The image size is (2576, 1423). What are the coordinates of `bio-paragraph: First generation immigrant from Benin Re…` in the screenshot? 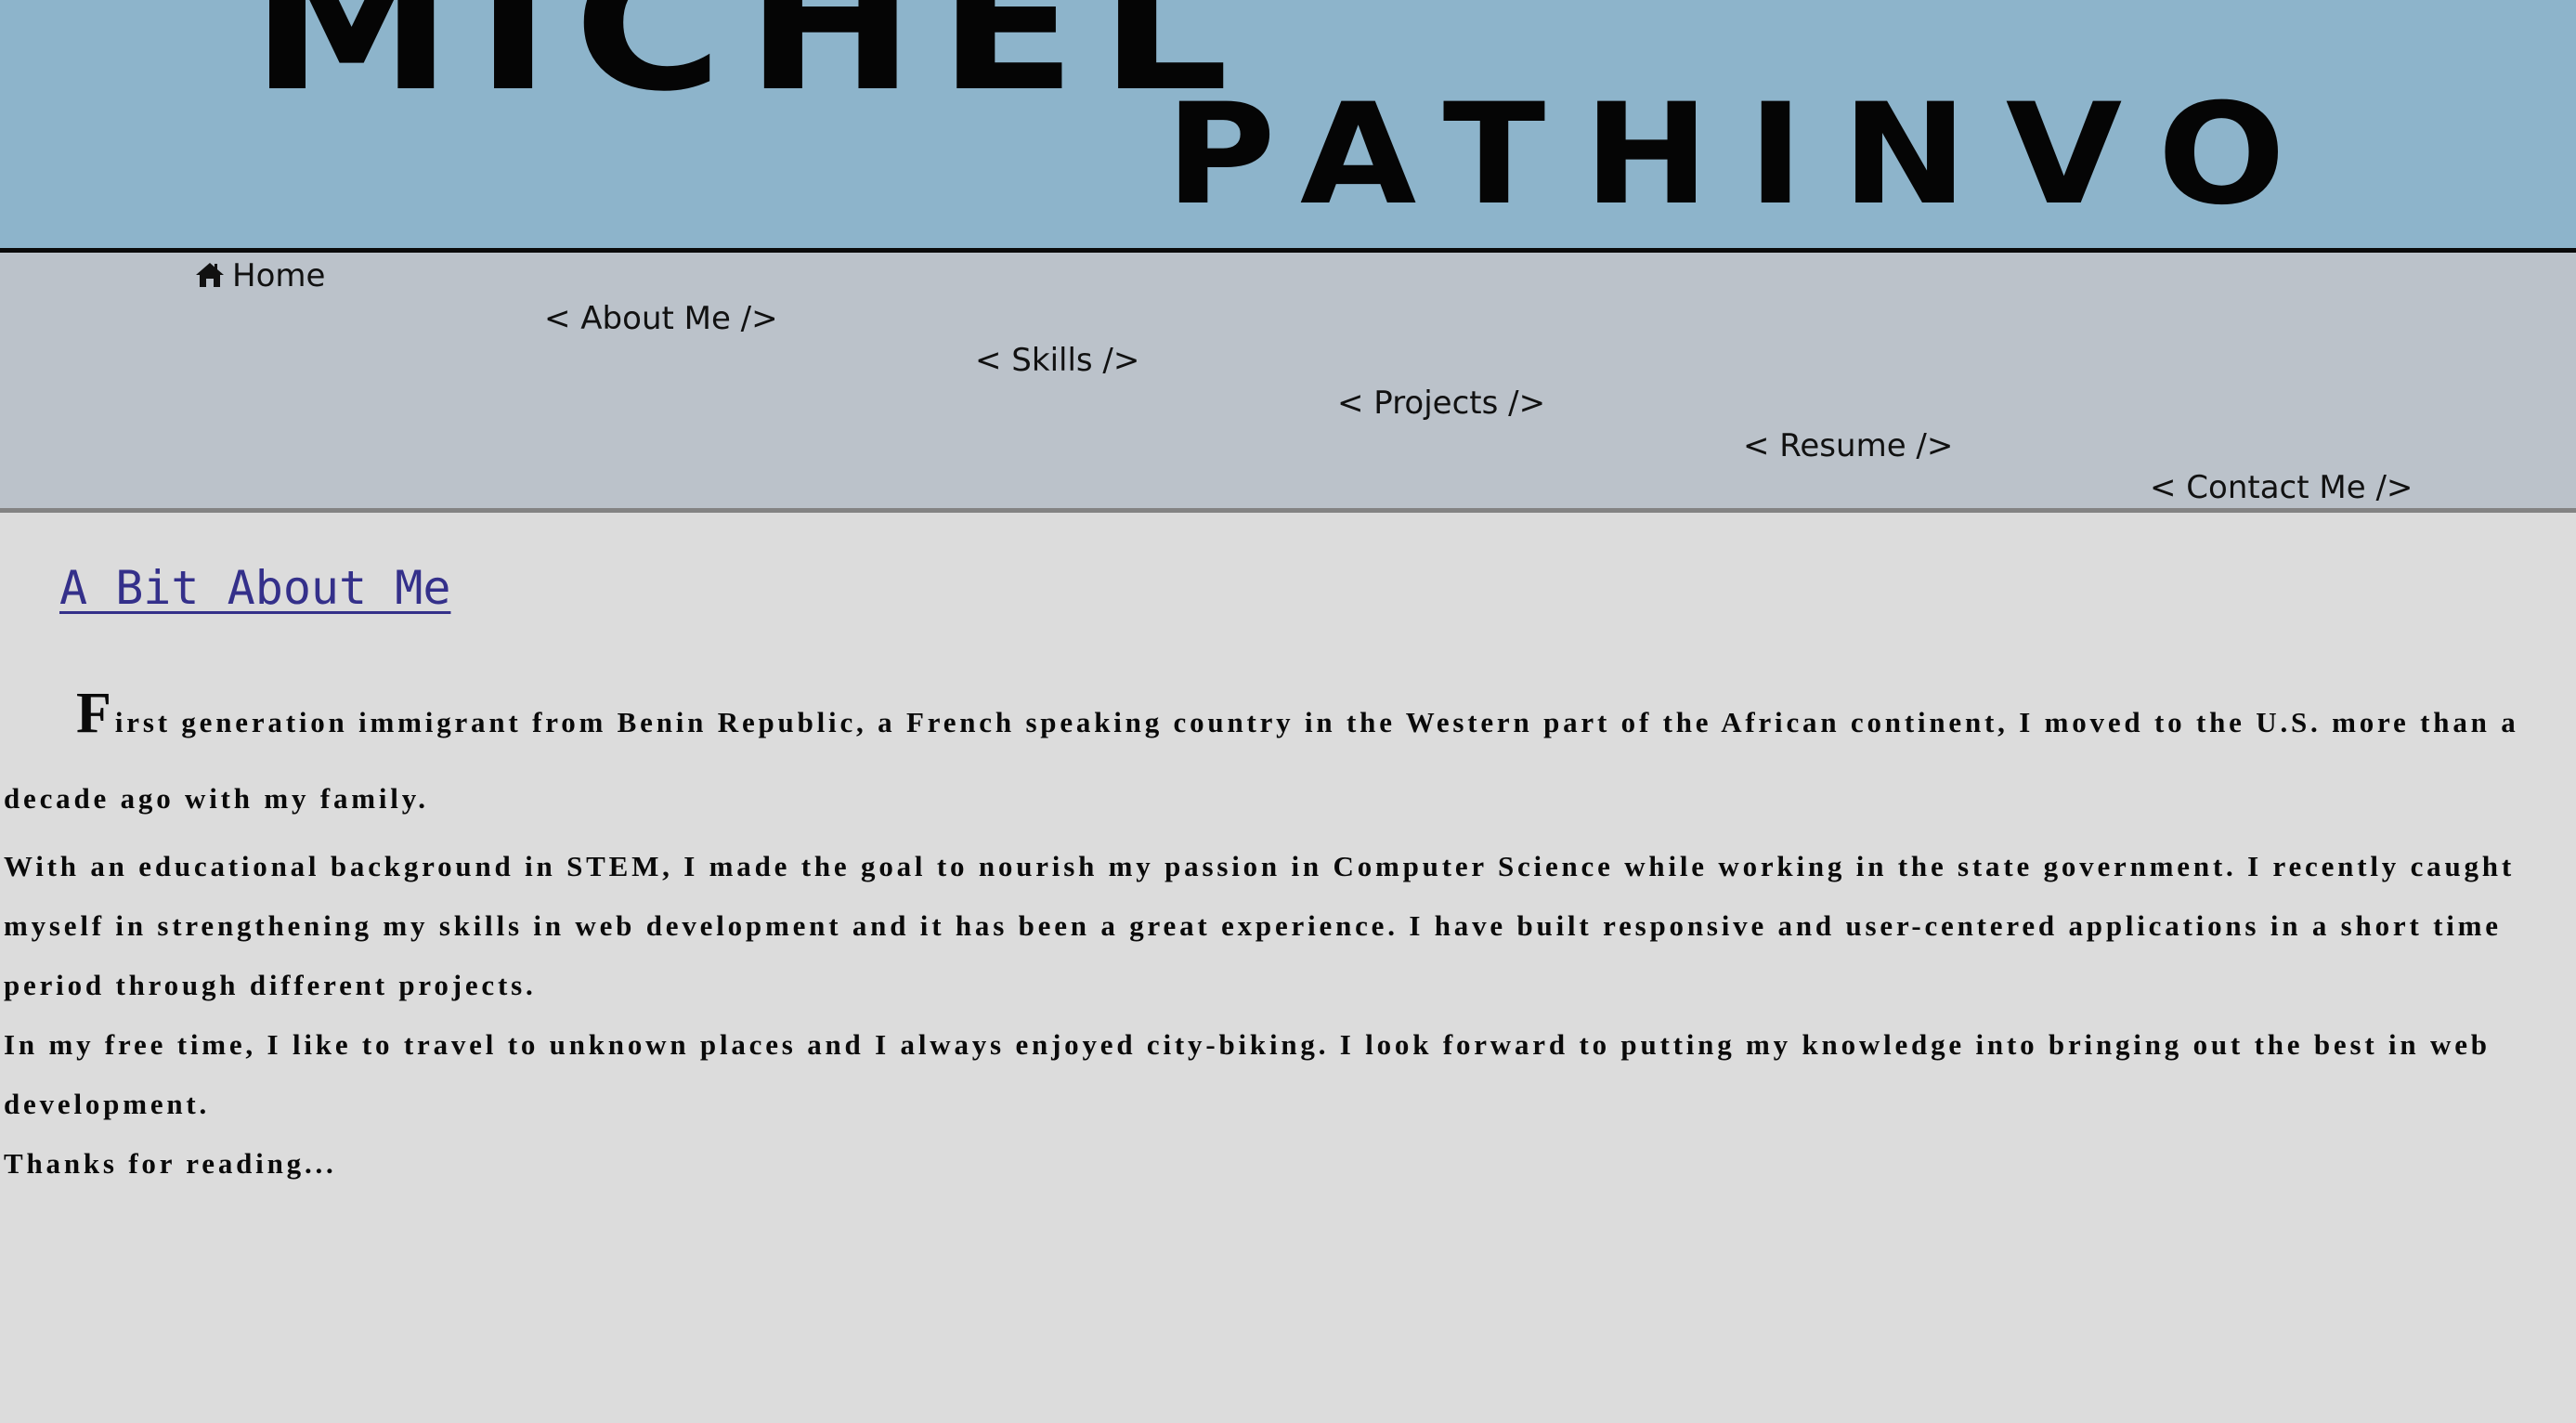 It's located at (1262, 748).